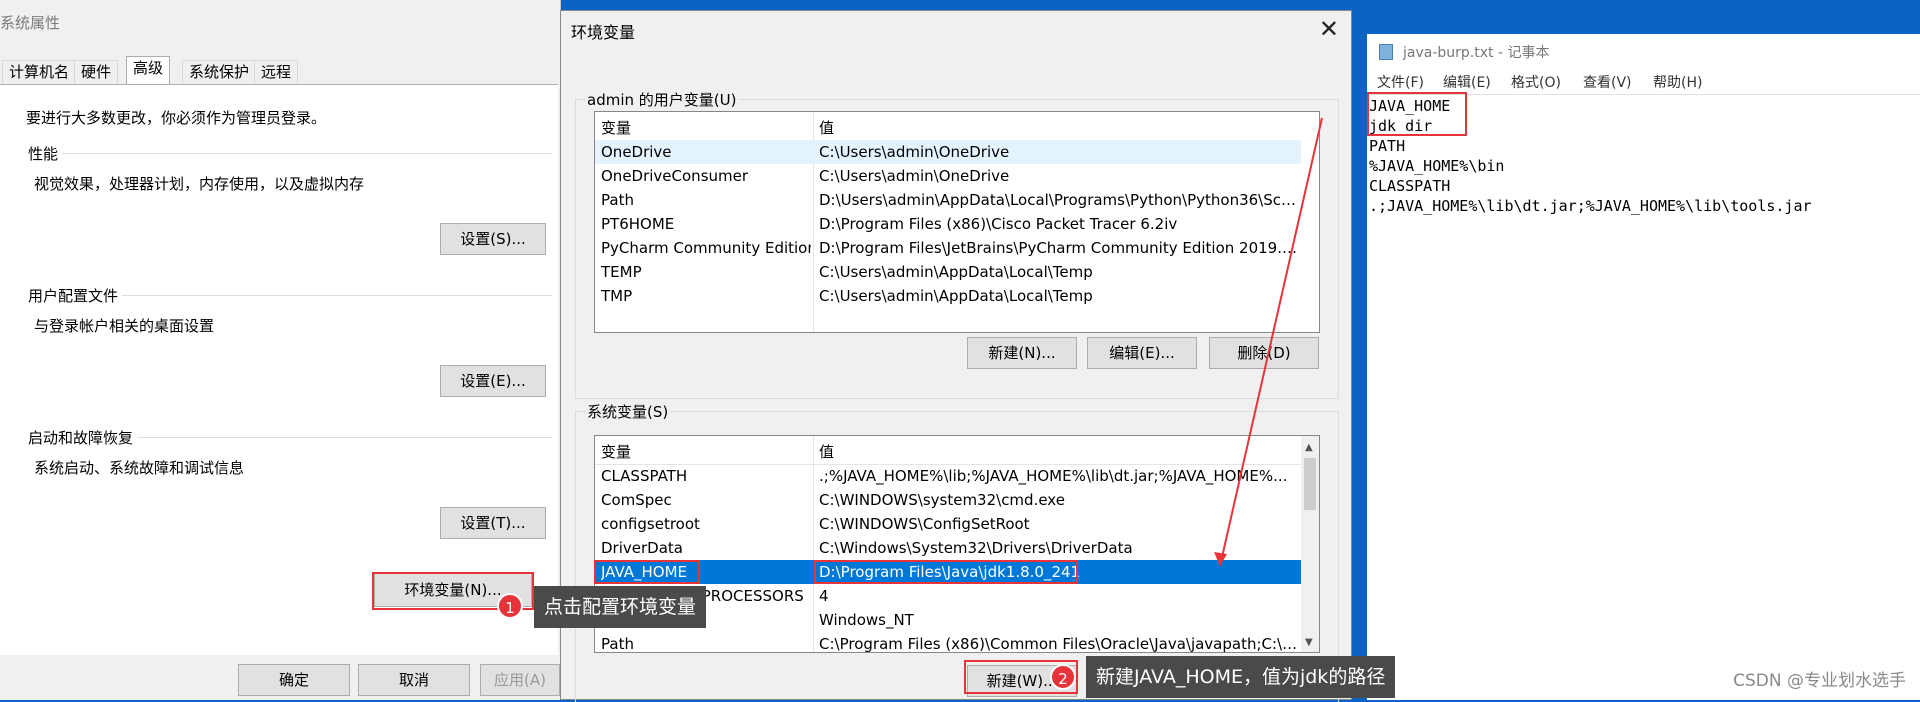  Describe the element at coordinates (510, 606) in the screenshot. I see `step-1-badge: 1` at that location.